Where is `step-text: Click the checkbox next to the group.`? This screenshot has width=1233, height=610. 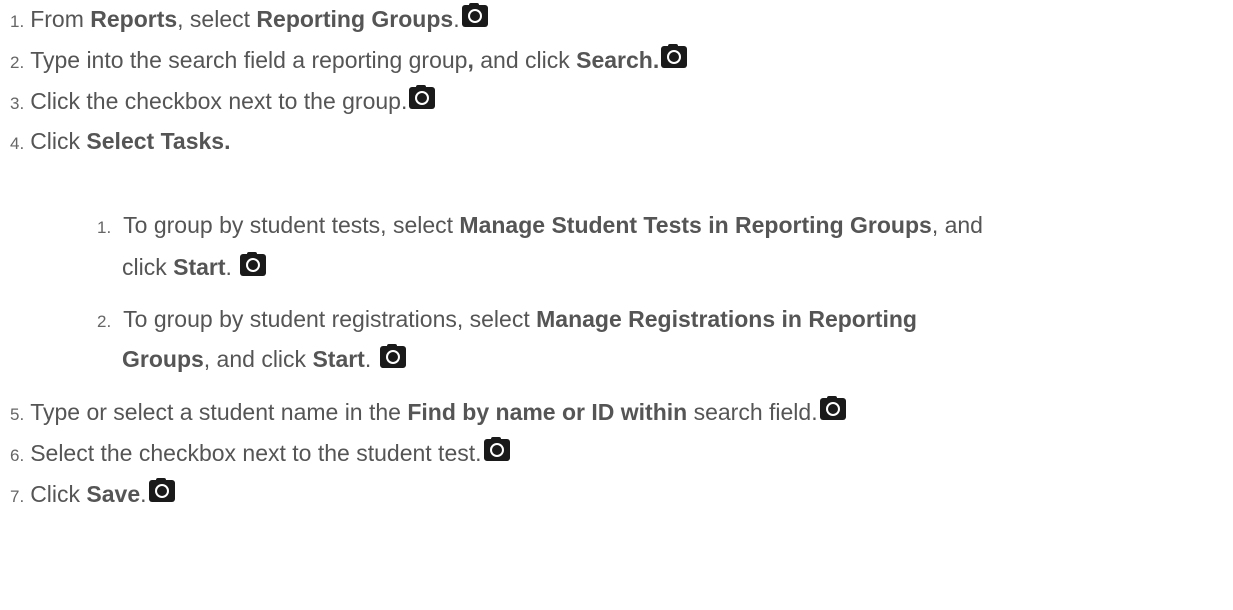 step-text: Click the checkbox next to the group. is located at coordinates (219, 101).